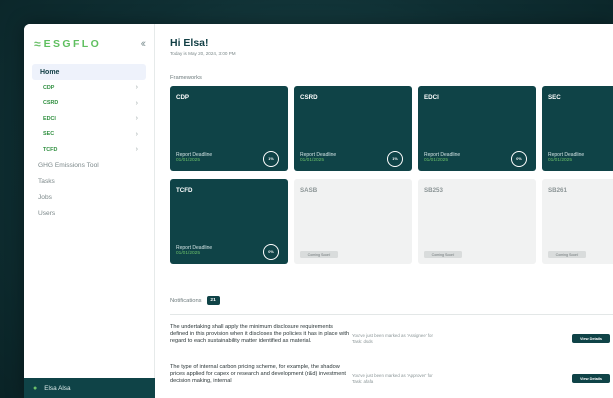  I want to click on sidebar-subitem-label: CSRD, so click(51, 103).